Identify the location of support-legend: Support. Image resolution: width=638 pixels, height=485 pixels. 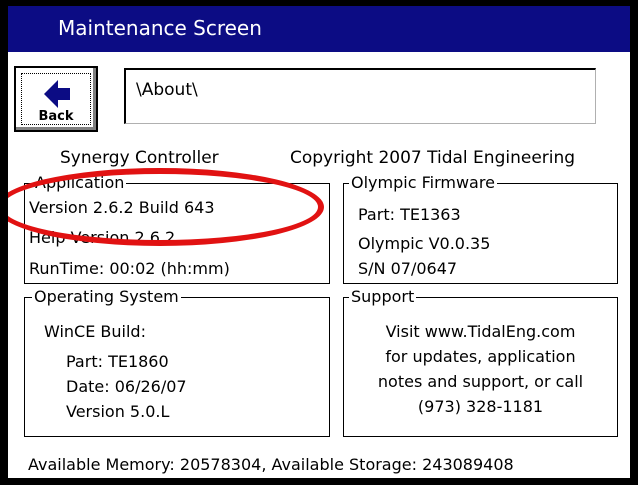
(383, 296).